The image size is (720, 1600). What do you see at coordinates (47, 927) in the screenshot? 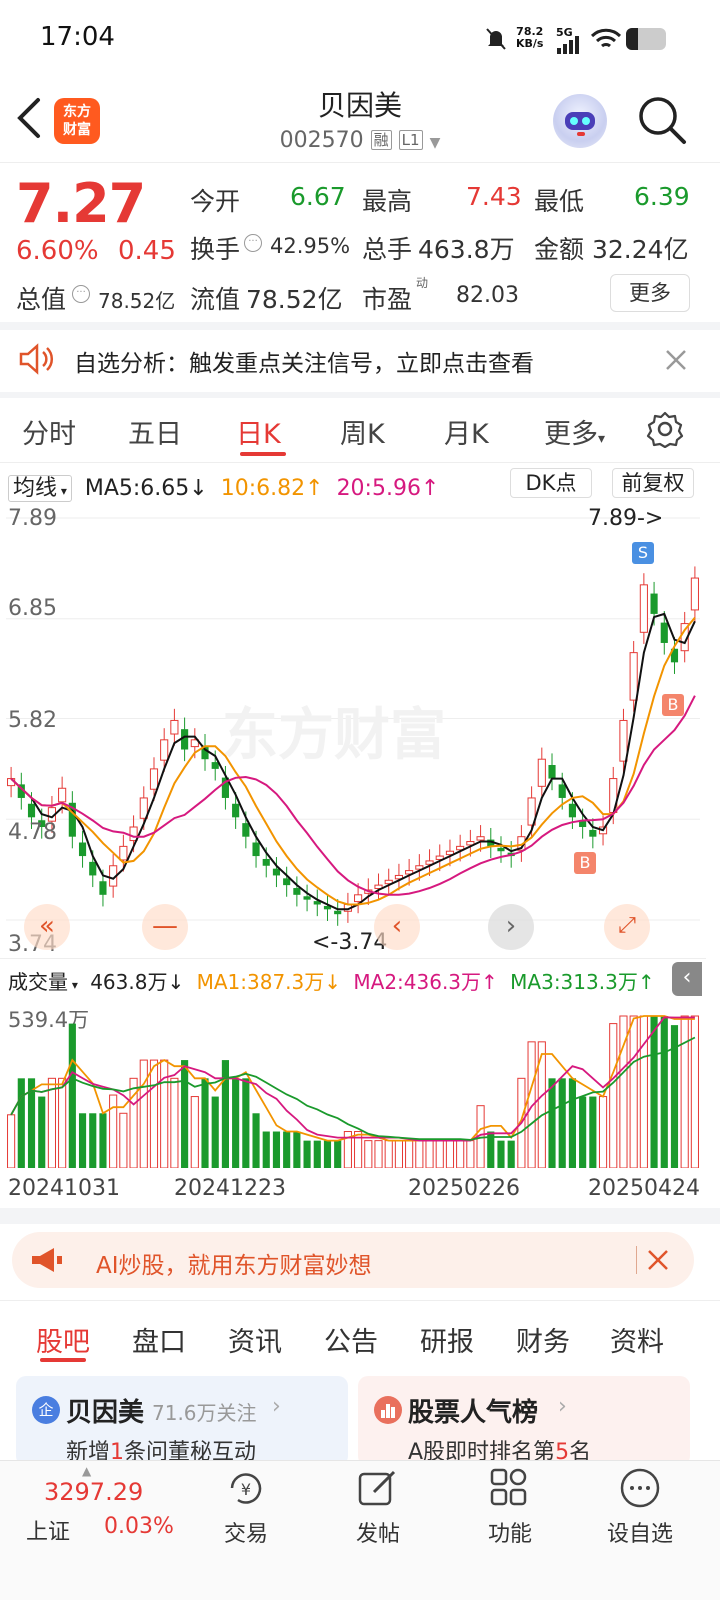
I see `scroll-left-fast-icon: «` at bounding box center [47, 927].